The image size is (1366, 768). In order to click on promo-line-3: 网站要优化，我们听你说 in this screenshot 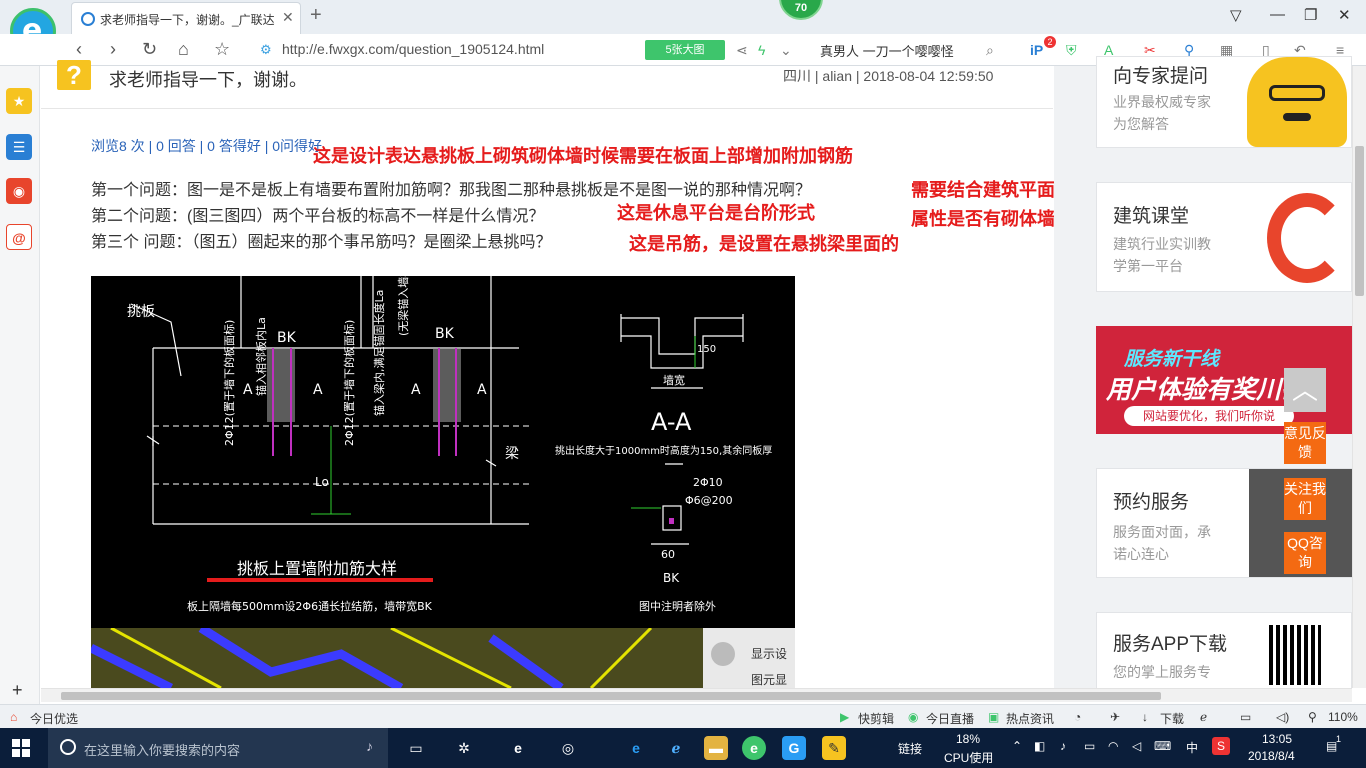, I will do `click(1209, 416)`.